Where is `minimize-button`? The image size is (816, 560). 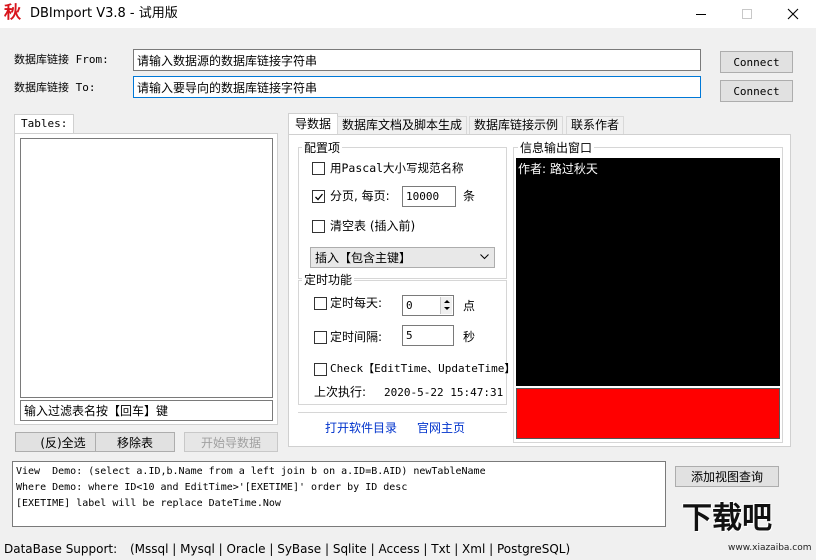 minimize-button is located at coordinates (701, 14).